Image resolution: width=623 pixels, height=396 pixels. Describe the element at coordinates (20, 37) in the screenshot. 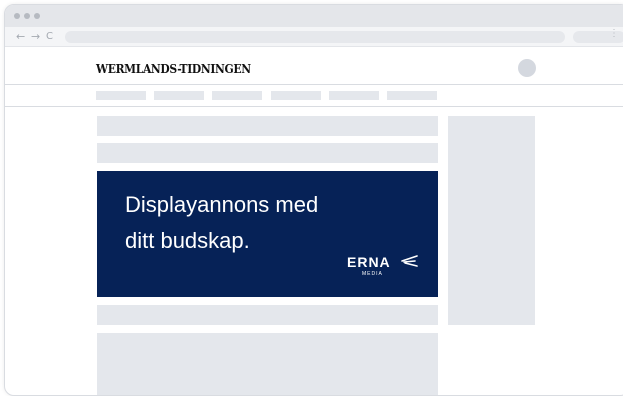

I see `back-arrow-icon: ←` at that location.